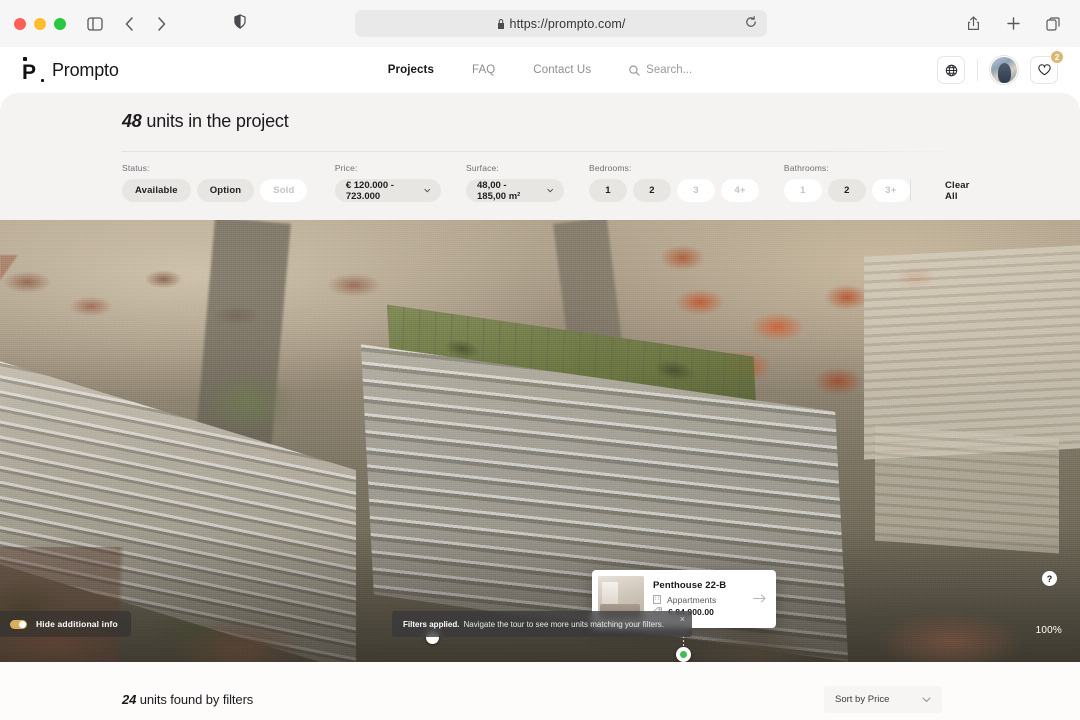  I want to click on sidebar-toggle-icon, so click(95, 24).